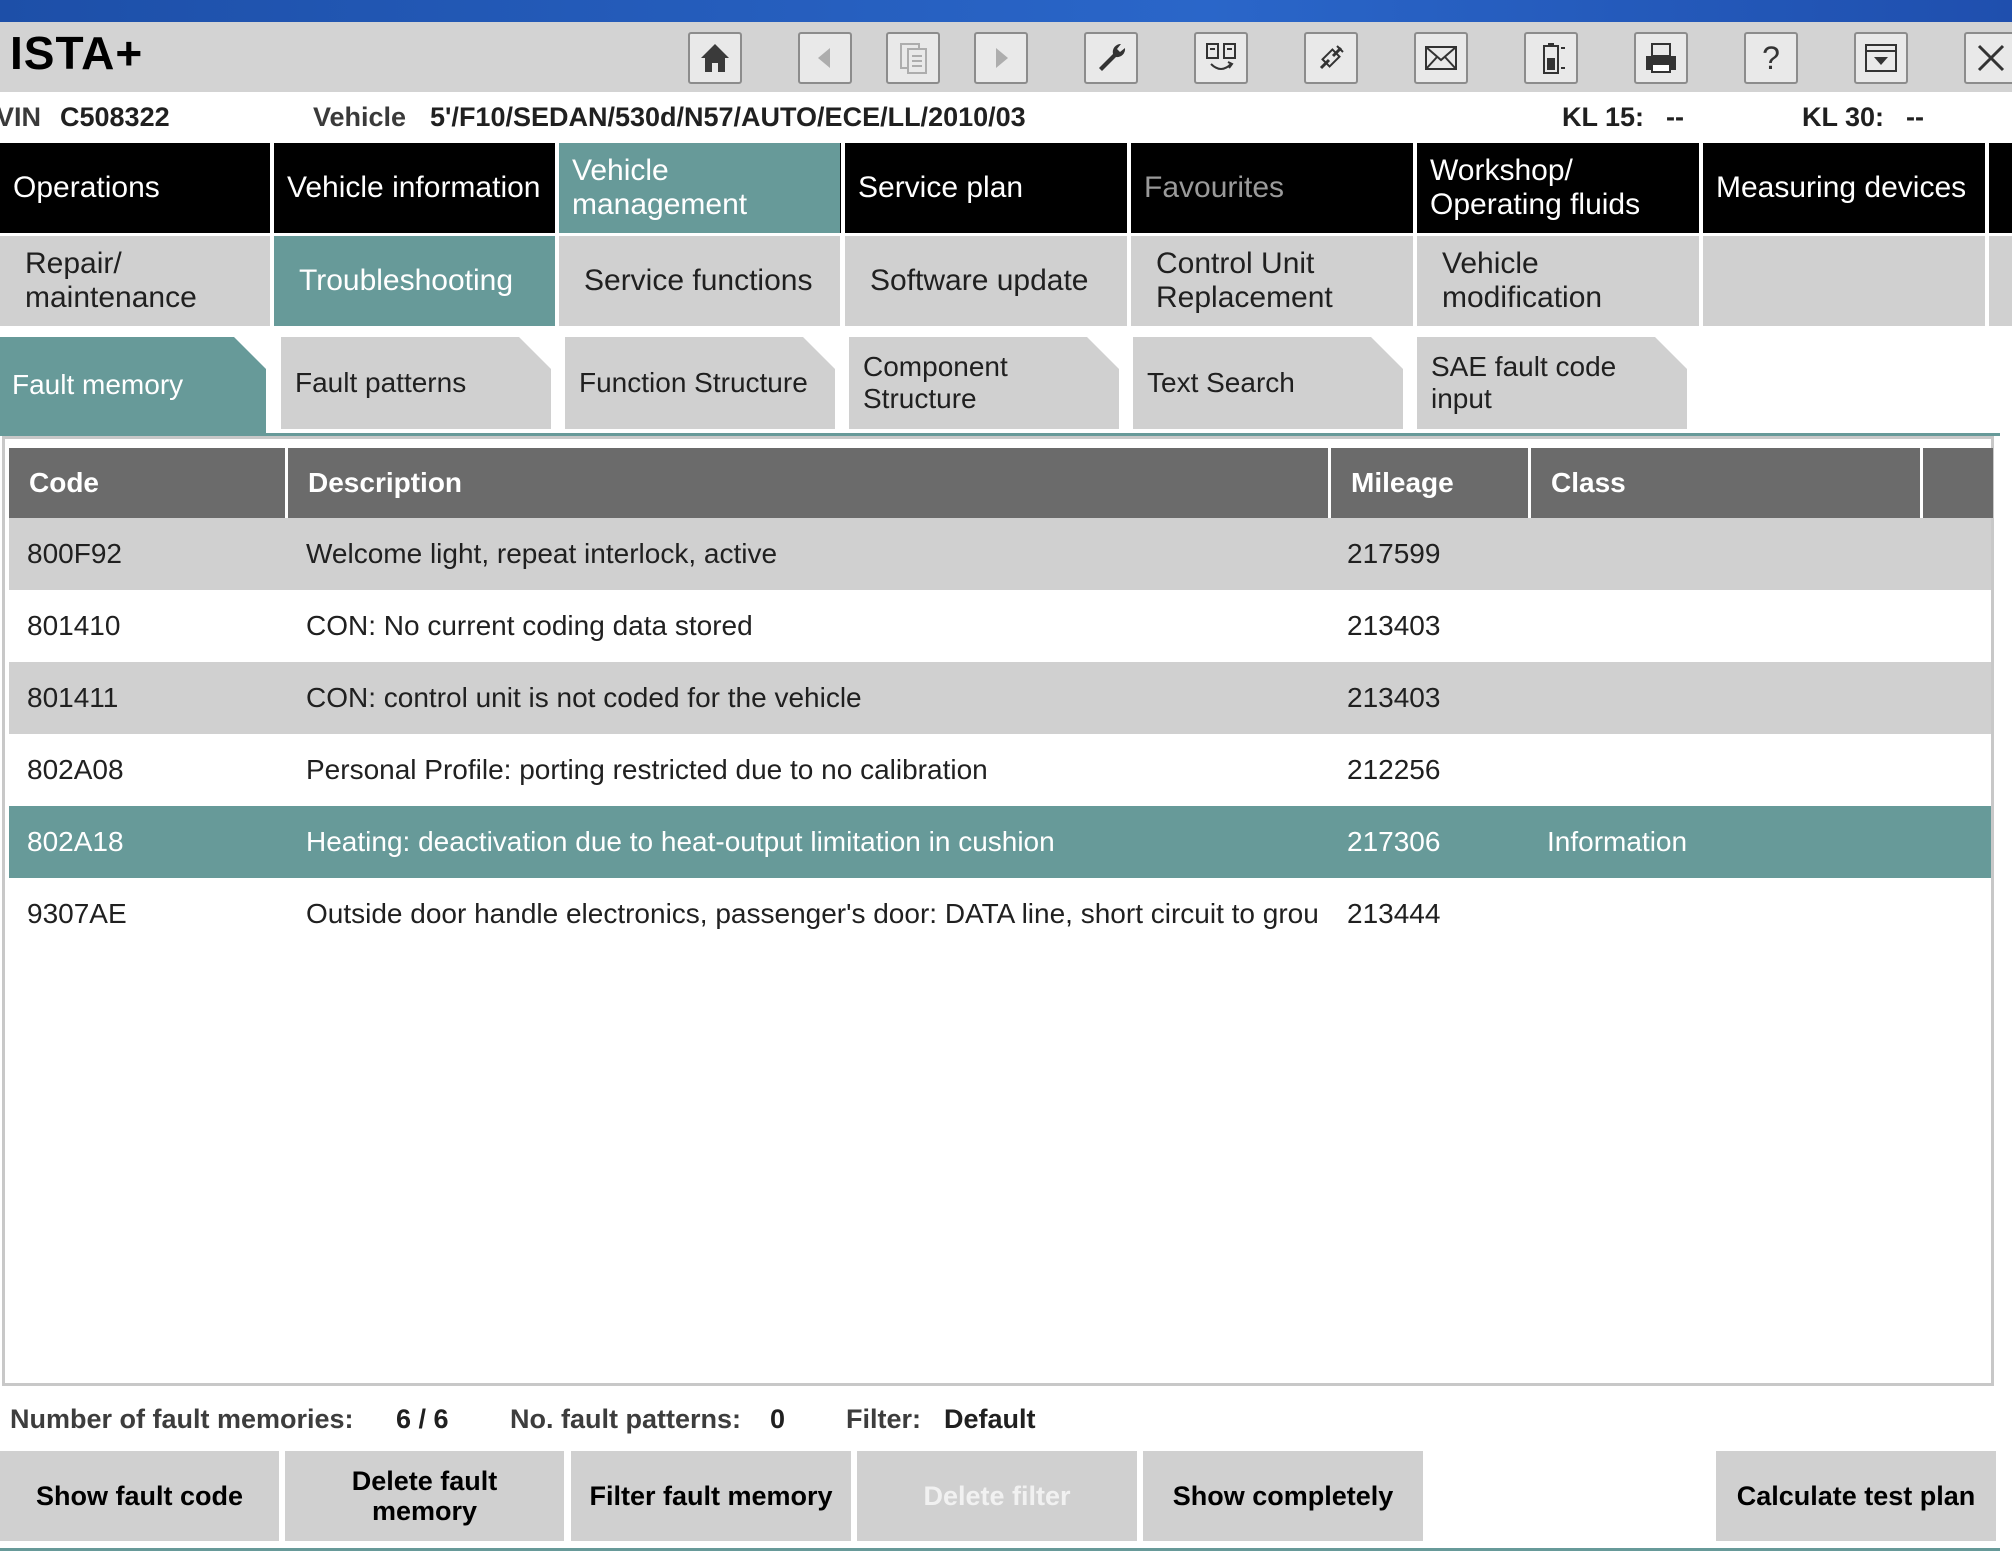 The width and height of the screenshot is (2012, 1559). Describe the element at coordinates (111, 280) in the screenshot. I see `subnav-label: Repair/ maintenance` at that location.